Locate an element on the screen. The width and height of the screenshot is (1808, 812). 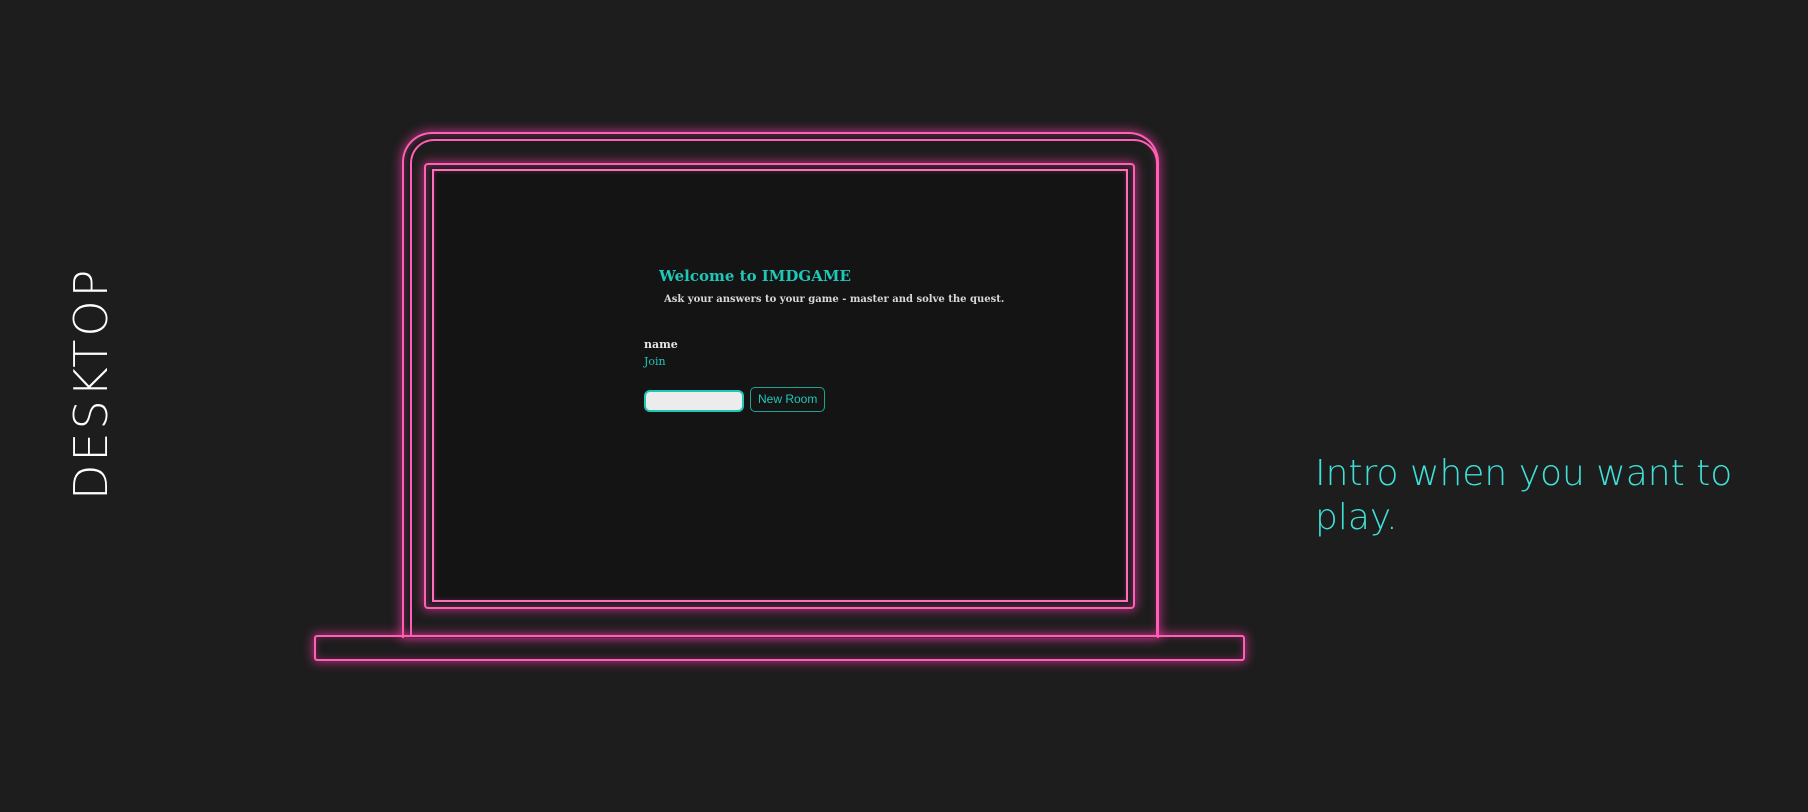
feature-caption: Intro when you want to play. is located at coordinates (1524, 495).